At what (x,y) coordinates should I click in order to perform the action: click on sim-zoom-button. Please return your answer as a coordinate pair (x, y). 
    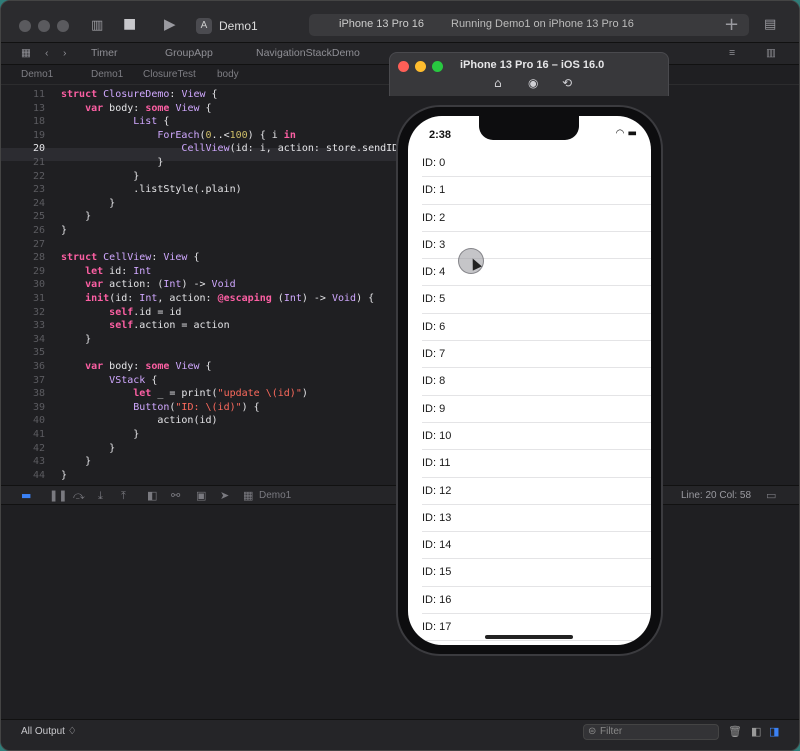
    Looking at the image, I should click on (437, 66).